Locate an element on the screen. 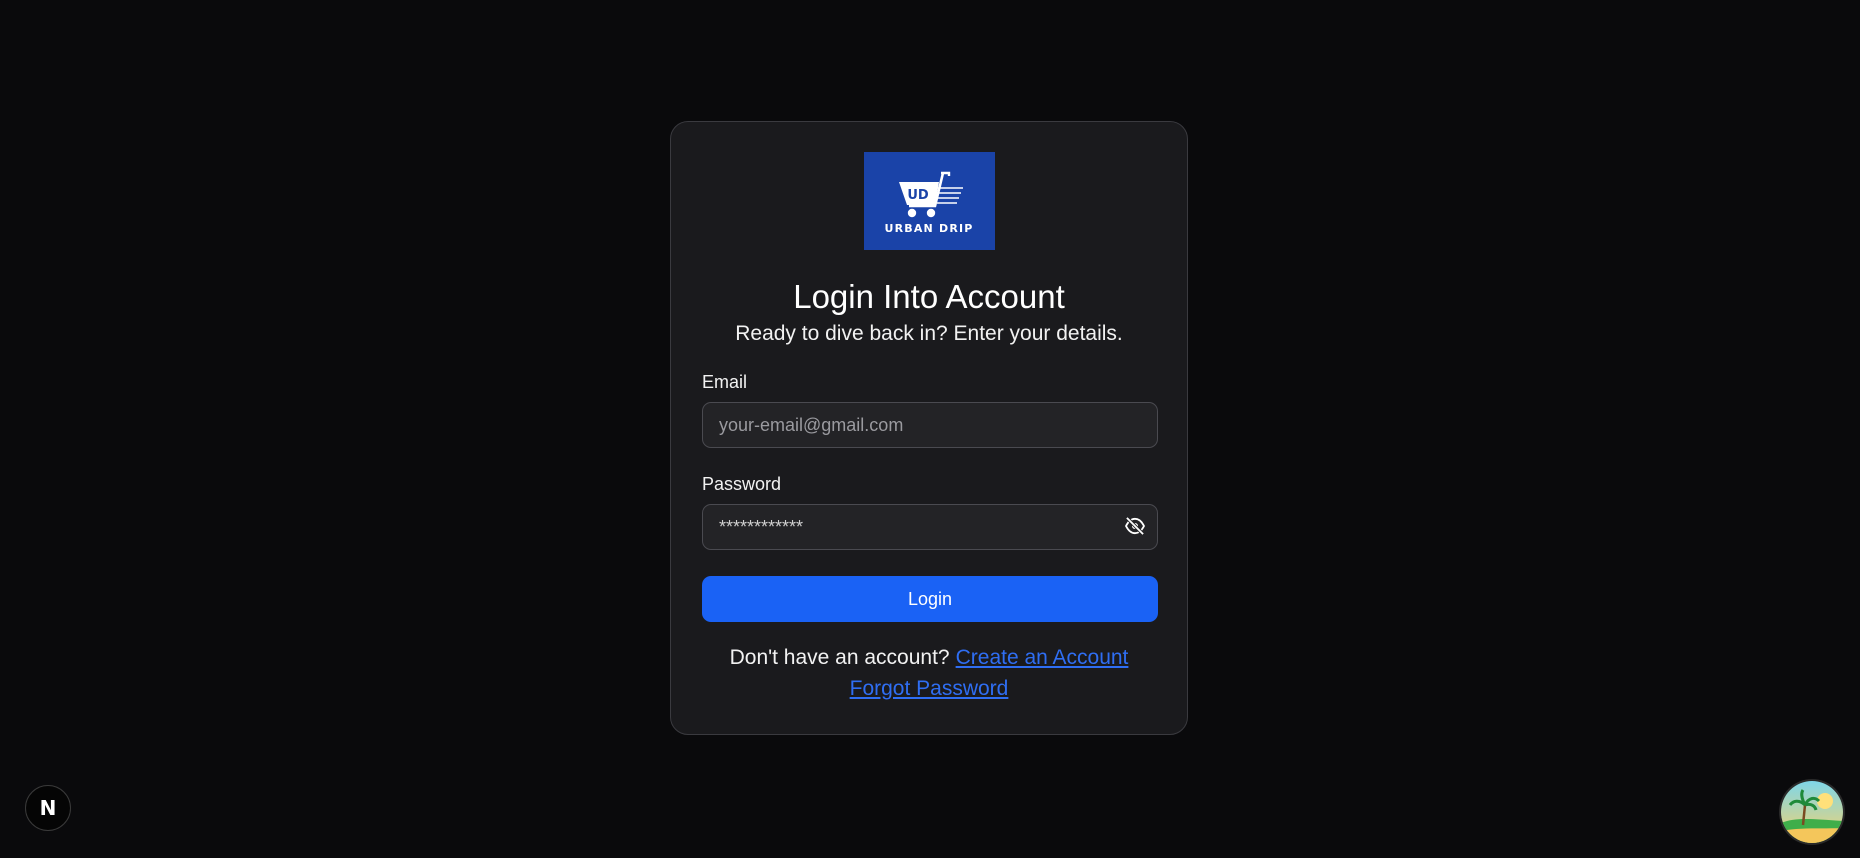 The width and height of the screenshot is (1860, 858). password-field is located at coordinates (930, 527).